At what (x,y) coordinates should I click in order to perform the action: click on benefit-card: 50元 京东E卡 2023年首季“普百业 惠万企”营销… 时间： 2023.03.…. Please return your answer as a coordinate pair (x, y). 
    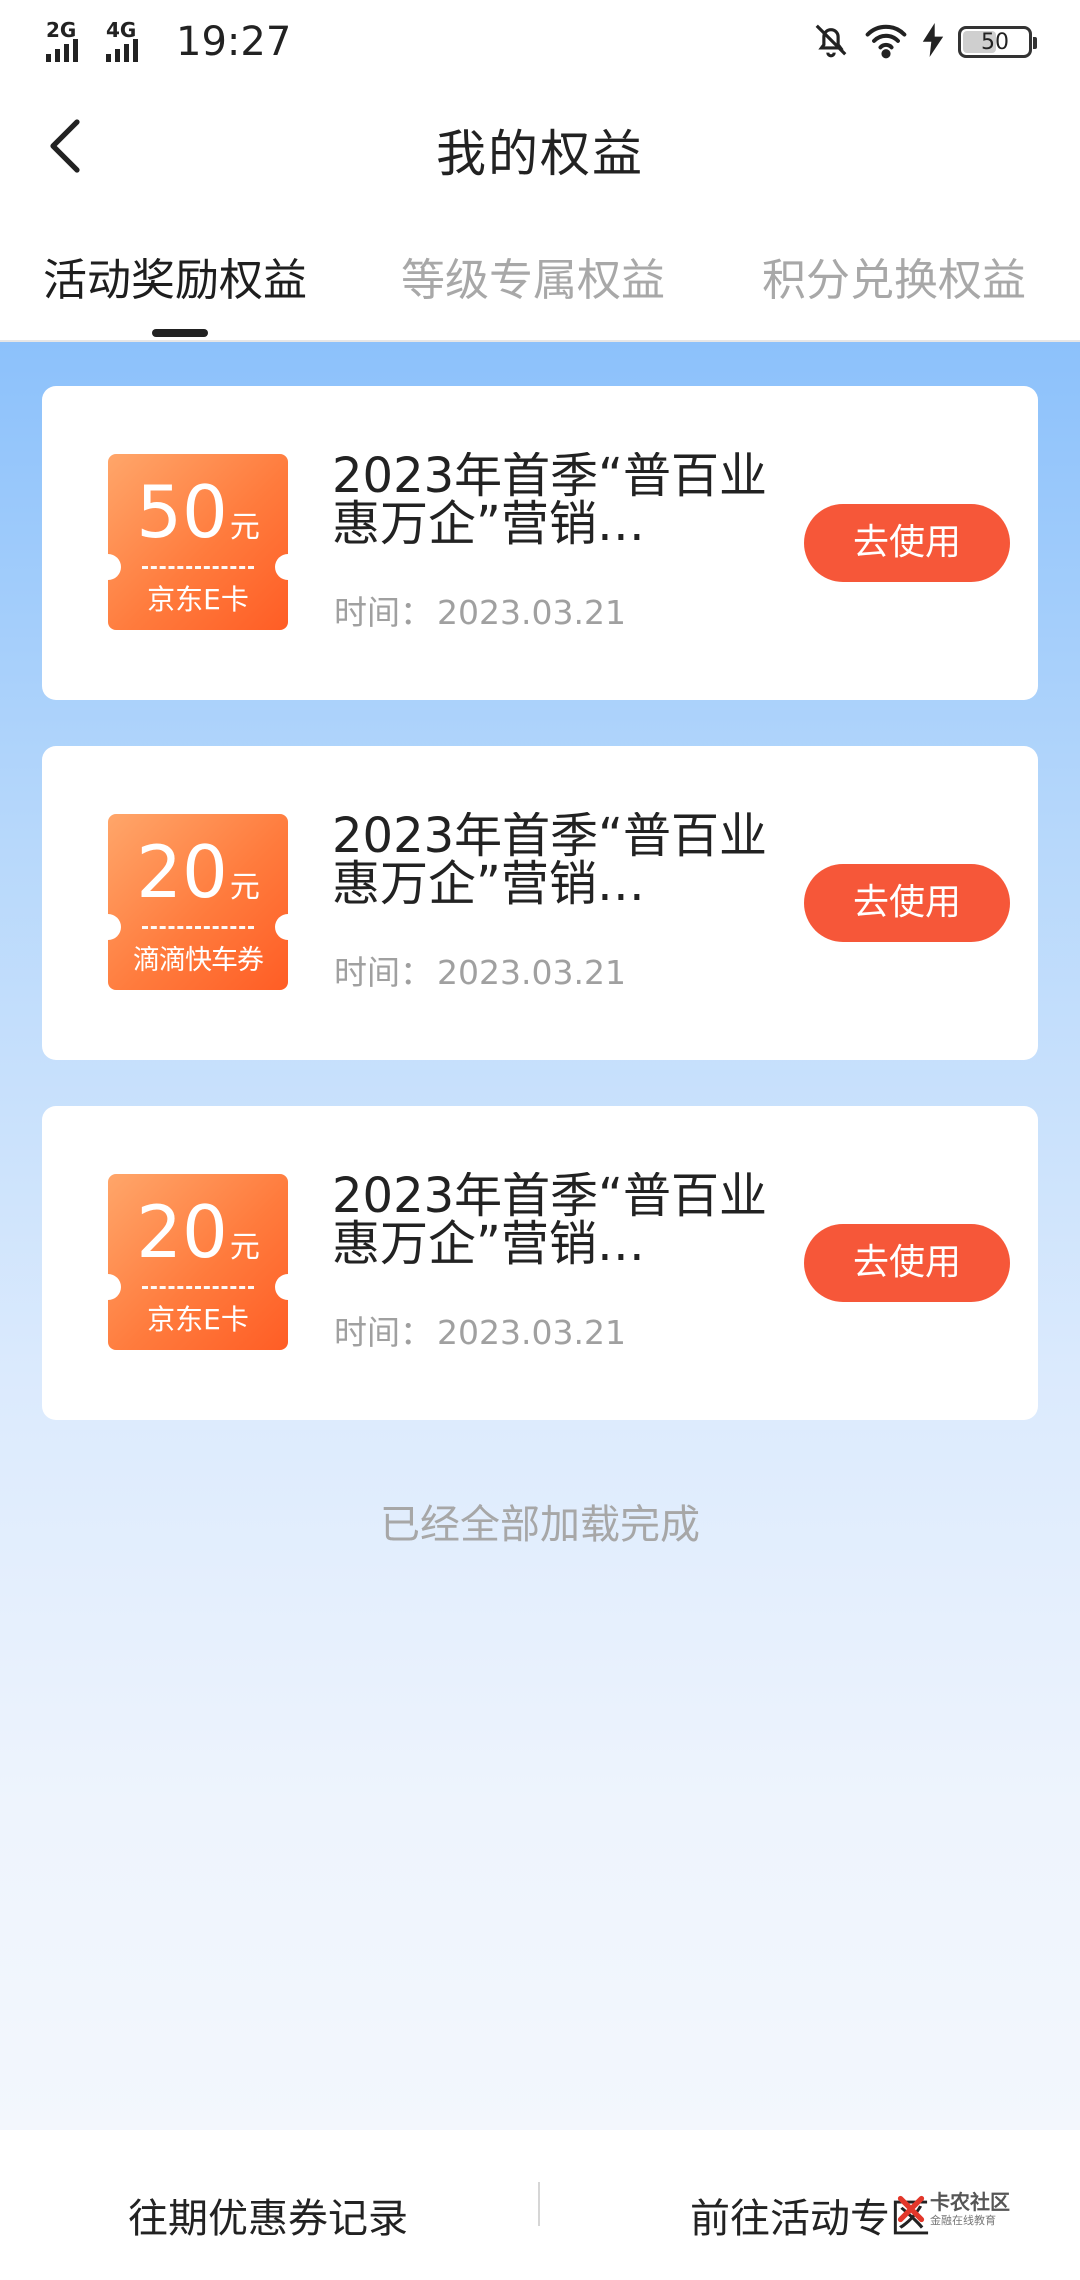
    Looking at the image, I should click on (540, 543).